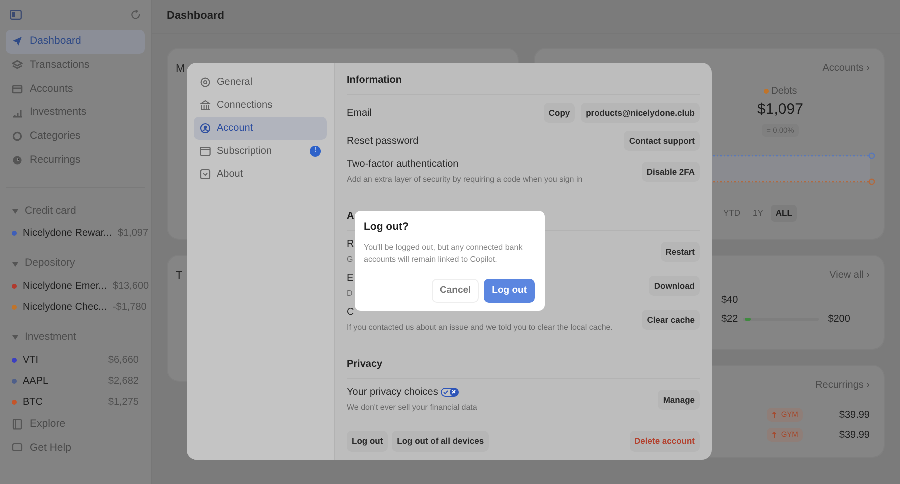 Image resolution: width=900 pixels, height=484 pixels. Describe the element at coordinates (839, 320) in the screenshot. I see `limit-amount: $200` at that location.